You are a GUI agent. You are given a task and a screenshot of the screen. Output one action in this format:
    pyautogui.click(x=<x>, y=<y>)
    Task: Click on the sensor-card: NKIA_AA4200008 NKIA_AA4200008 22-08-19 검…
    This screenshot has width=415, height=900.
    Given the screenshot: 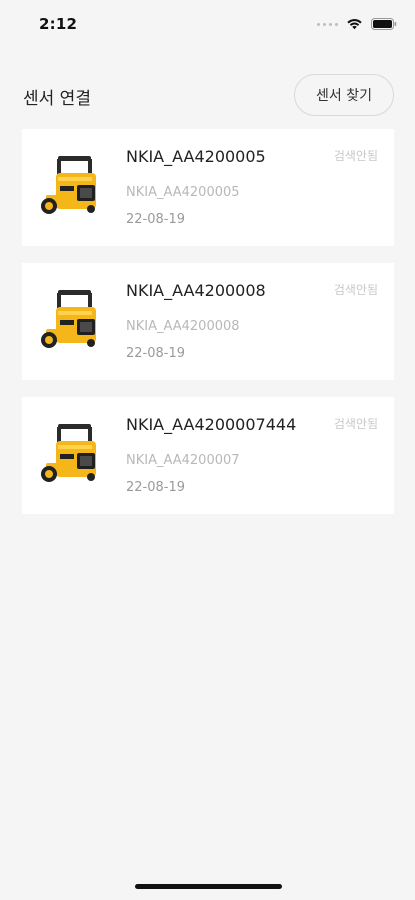 What is the action you would take?
    pyautogui.click(x=208, y=321)
    